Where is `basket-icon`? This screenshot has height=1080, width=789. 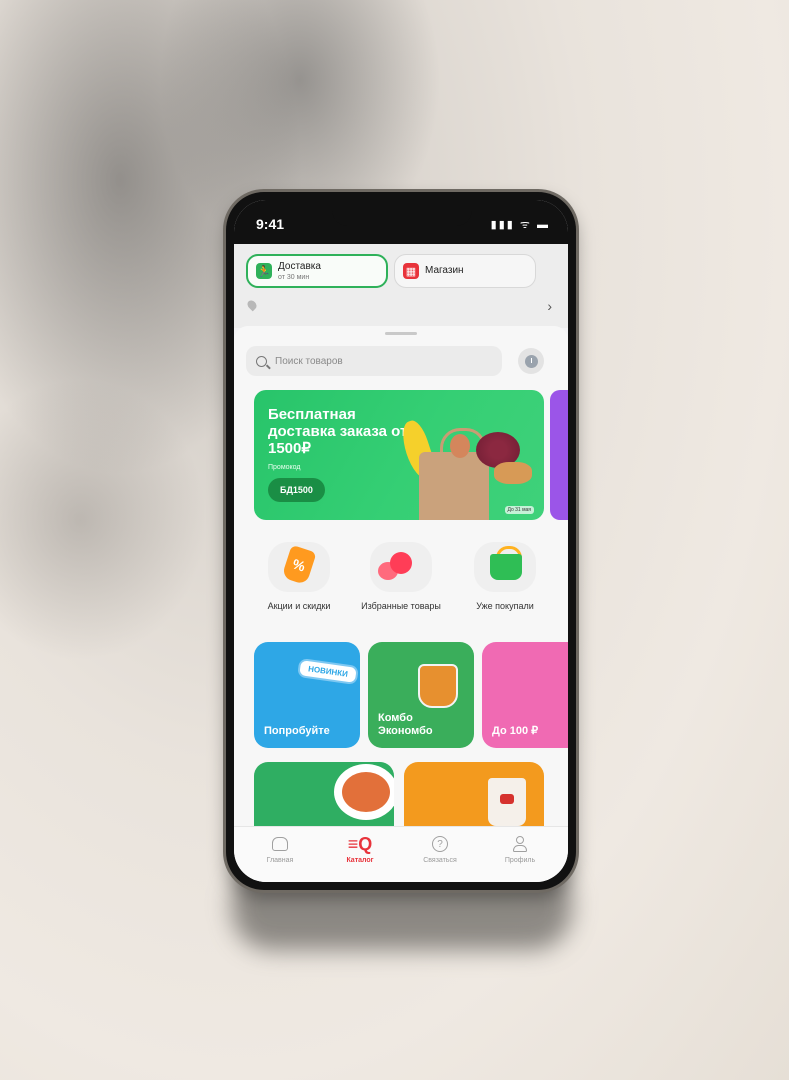 basket-icon is located at coordinates (505, 567).